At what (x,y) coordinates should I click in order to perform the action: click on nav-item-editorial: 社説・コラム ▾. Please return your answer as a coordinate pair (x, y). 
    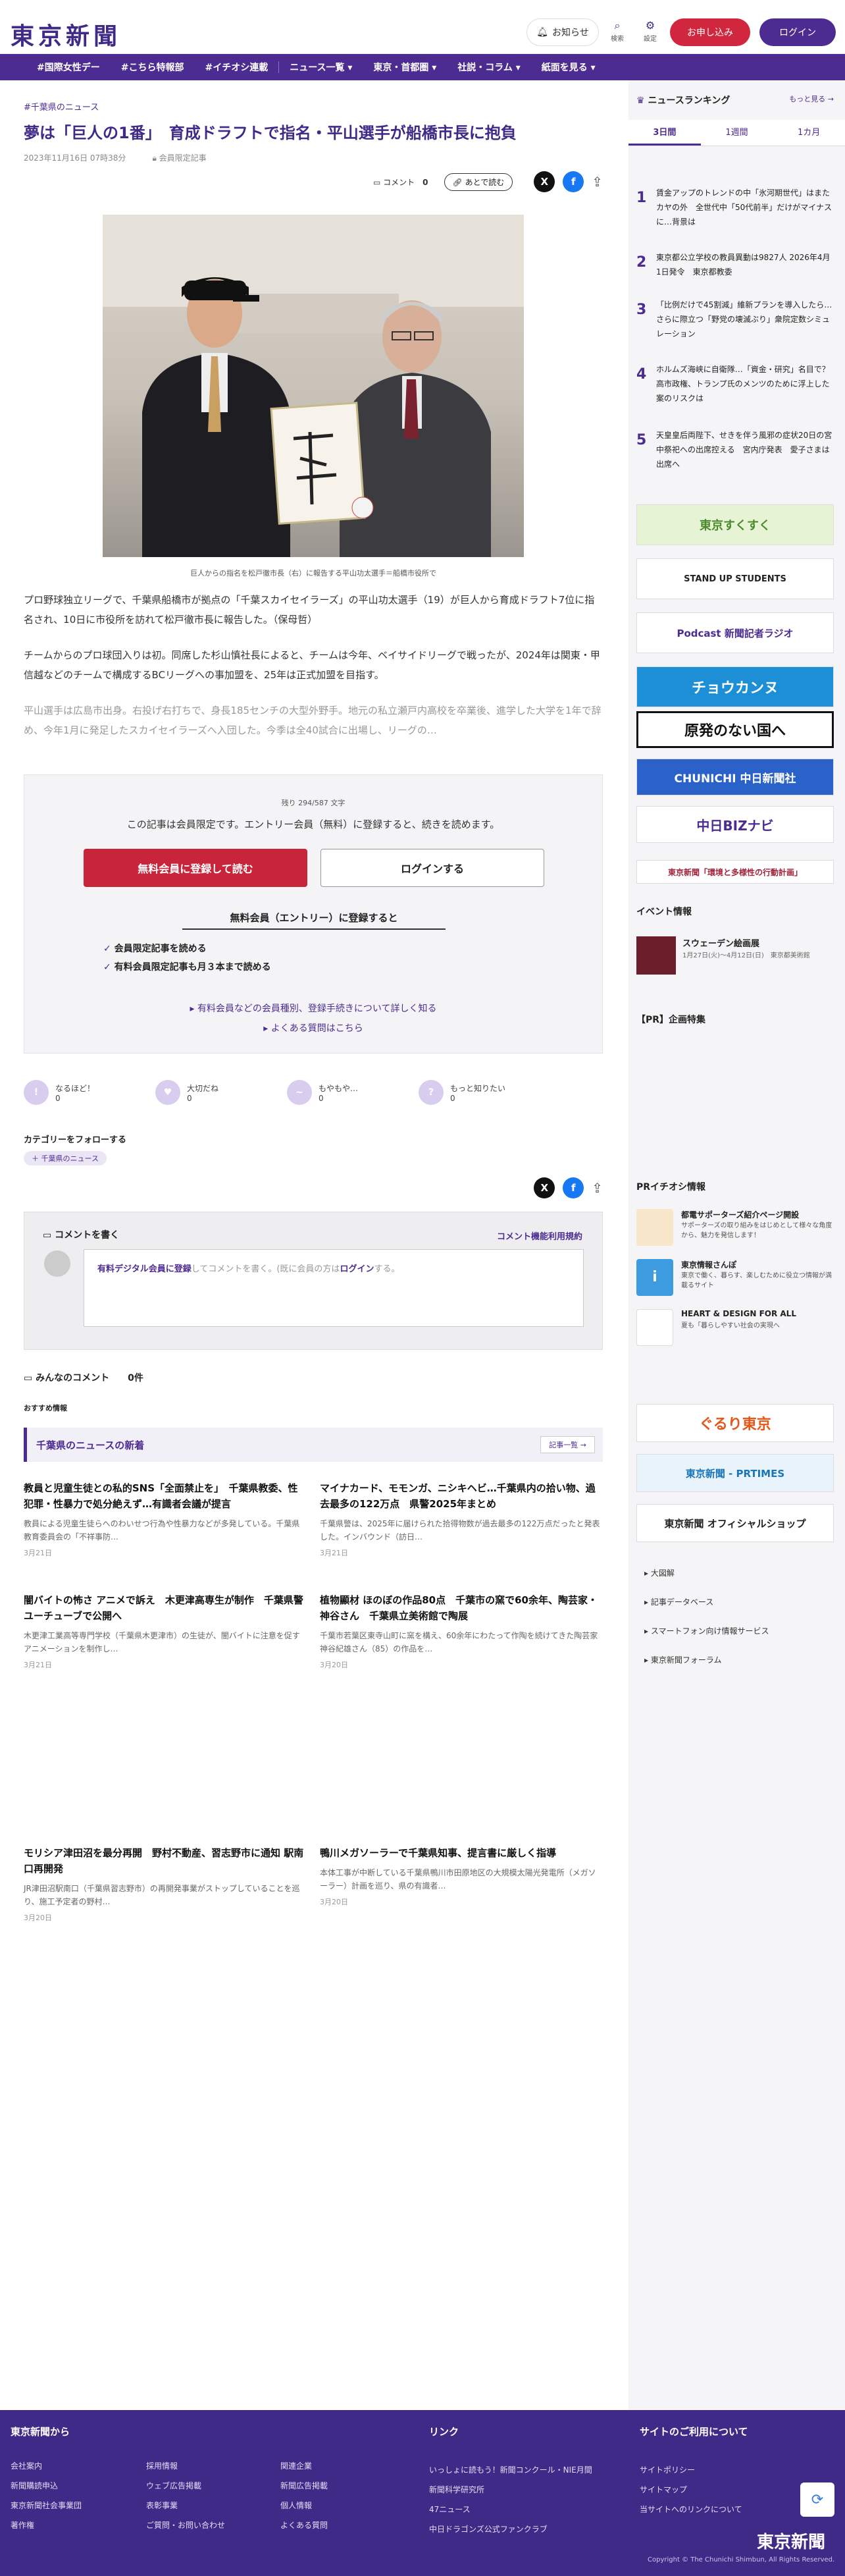
    Looking at the image, I should click on (488, 67).